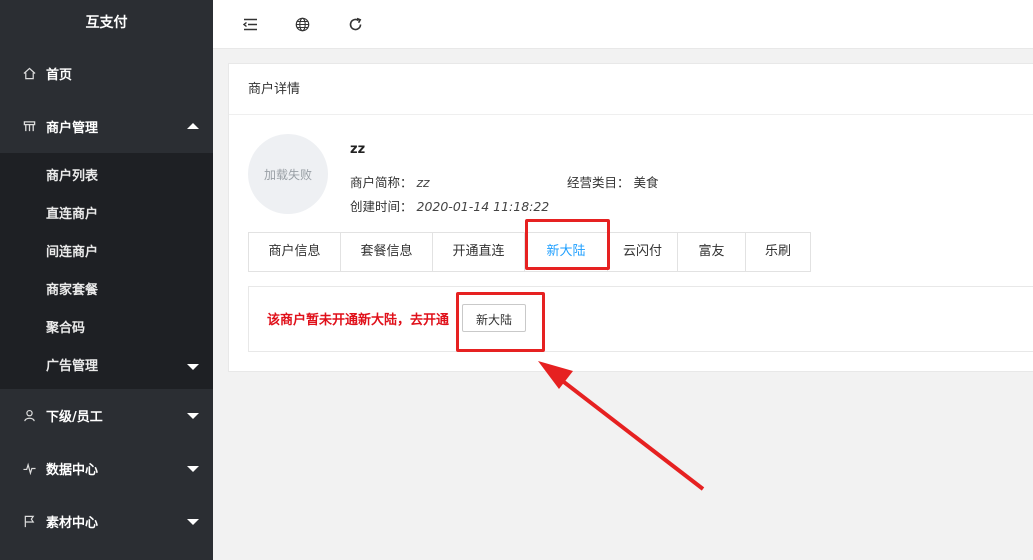 The image size is (1033, 560). I want to click on globe-icon, so click(302, 24).